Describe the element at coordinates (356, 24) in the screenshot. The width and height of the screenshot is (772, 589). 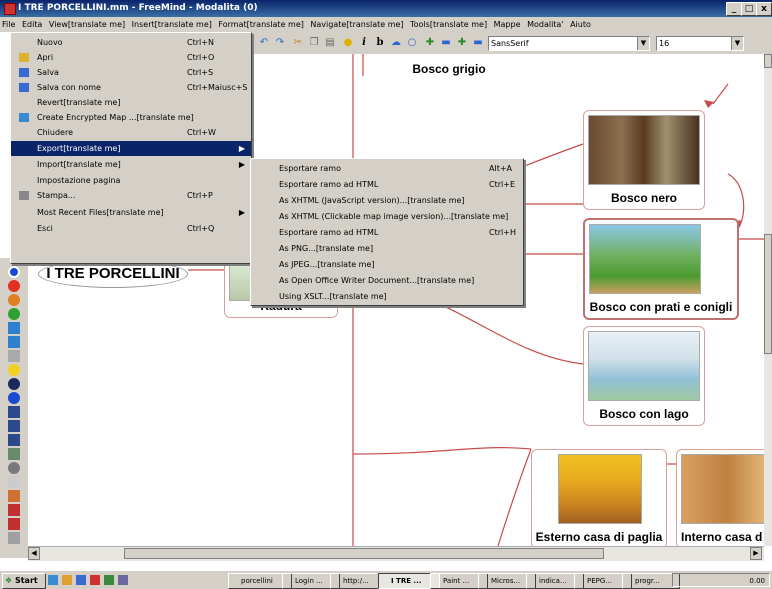
I see `menu-navigate: Navigate[translate me]` at that location.